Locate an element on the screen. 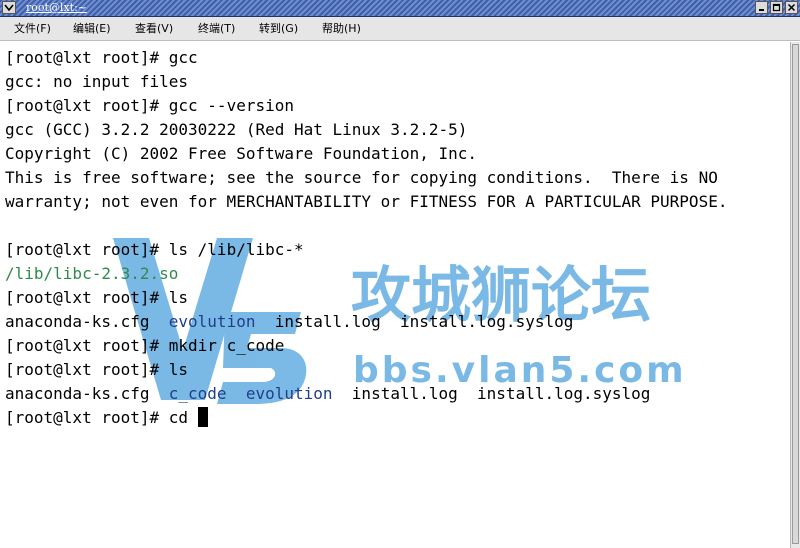 The height and width of the screenshot is (548, 800). scrollbar-thumb is located at coordinates (795, 294).